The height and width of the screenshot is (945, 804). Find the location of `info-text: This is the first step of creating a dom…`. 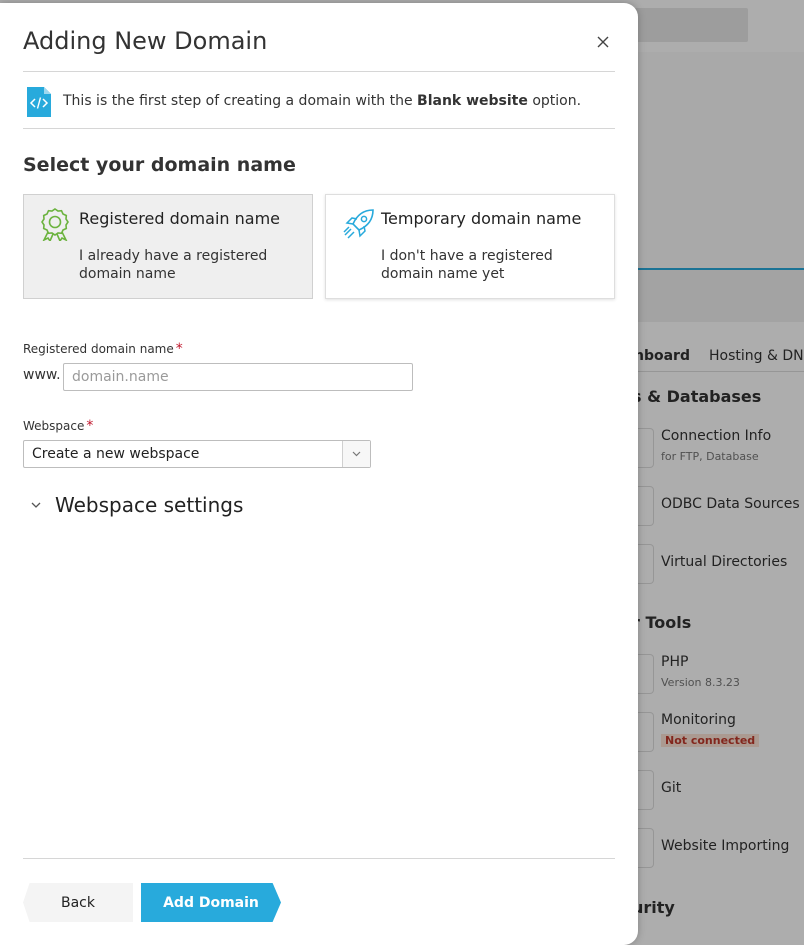

info-text: This is the first step of creating a dom… is located at coordinates (322, 101).